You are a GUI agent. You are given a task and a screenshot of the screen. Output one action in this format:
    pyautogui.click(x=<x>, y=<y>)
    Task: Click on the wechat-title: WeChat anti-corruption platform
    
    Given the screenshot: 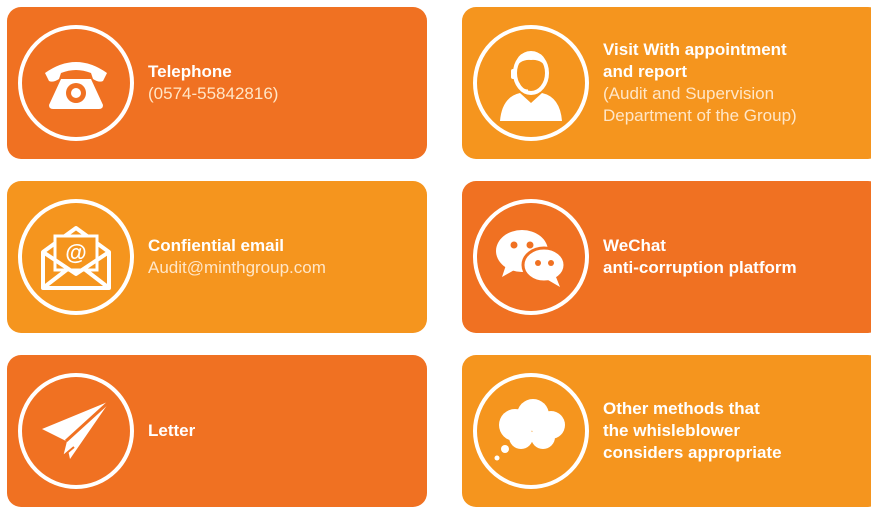 What is the action you would take?
    pyautogui.click(x=737, y=257)
    